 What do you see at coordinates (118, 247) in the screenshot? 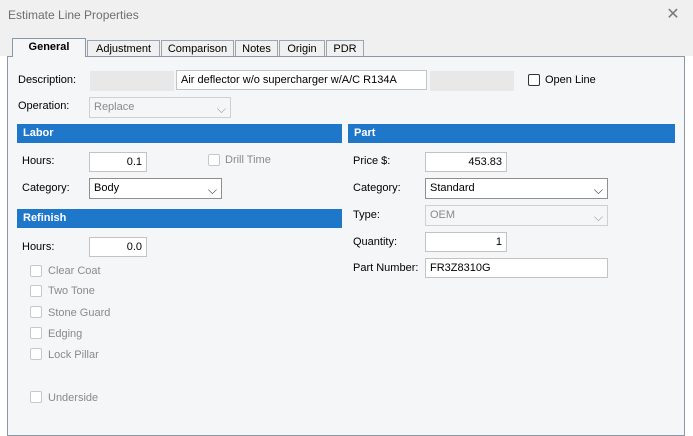
I see `refinish-hours-input: 0.0` at bounding box center [118, 247].